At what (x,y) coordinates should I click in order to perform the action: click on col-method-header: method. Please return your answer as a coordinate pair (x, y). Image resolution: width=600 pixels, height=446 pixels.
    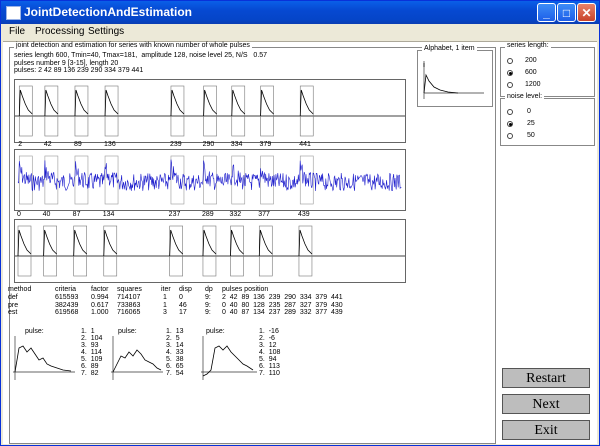
    Looking at the image, I should click on (20, 289).